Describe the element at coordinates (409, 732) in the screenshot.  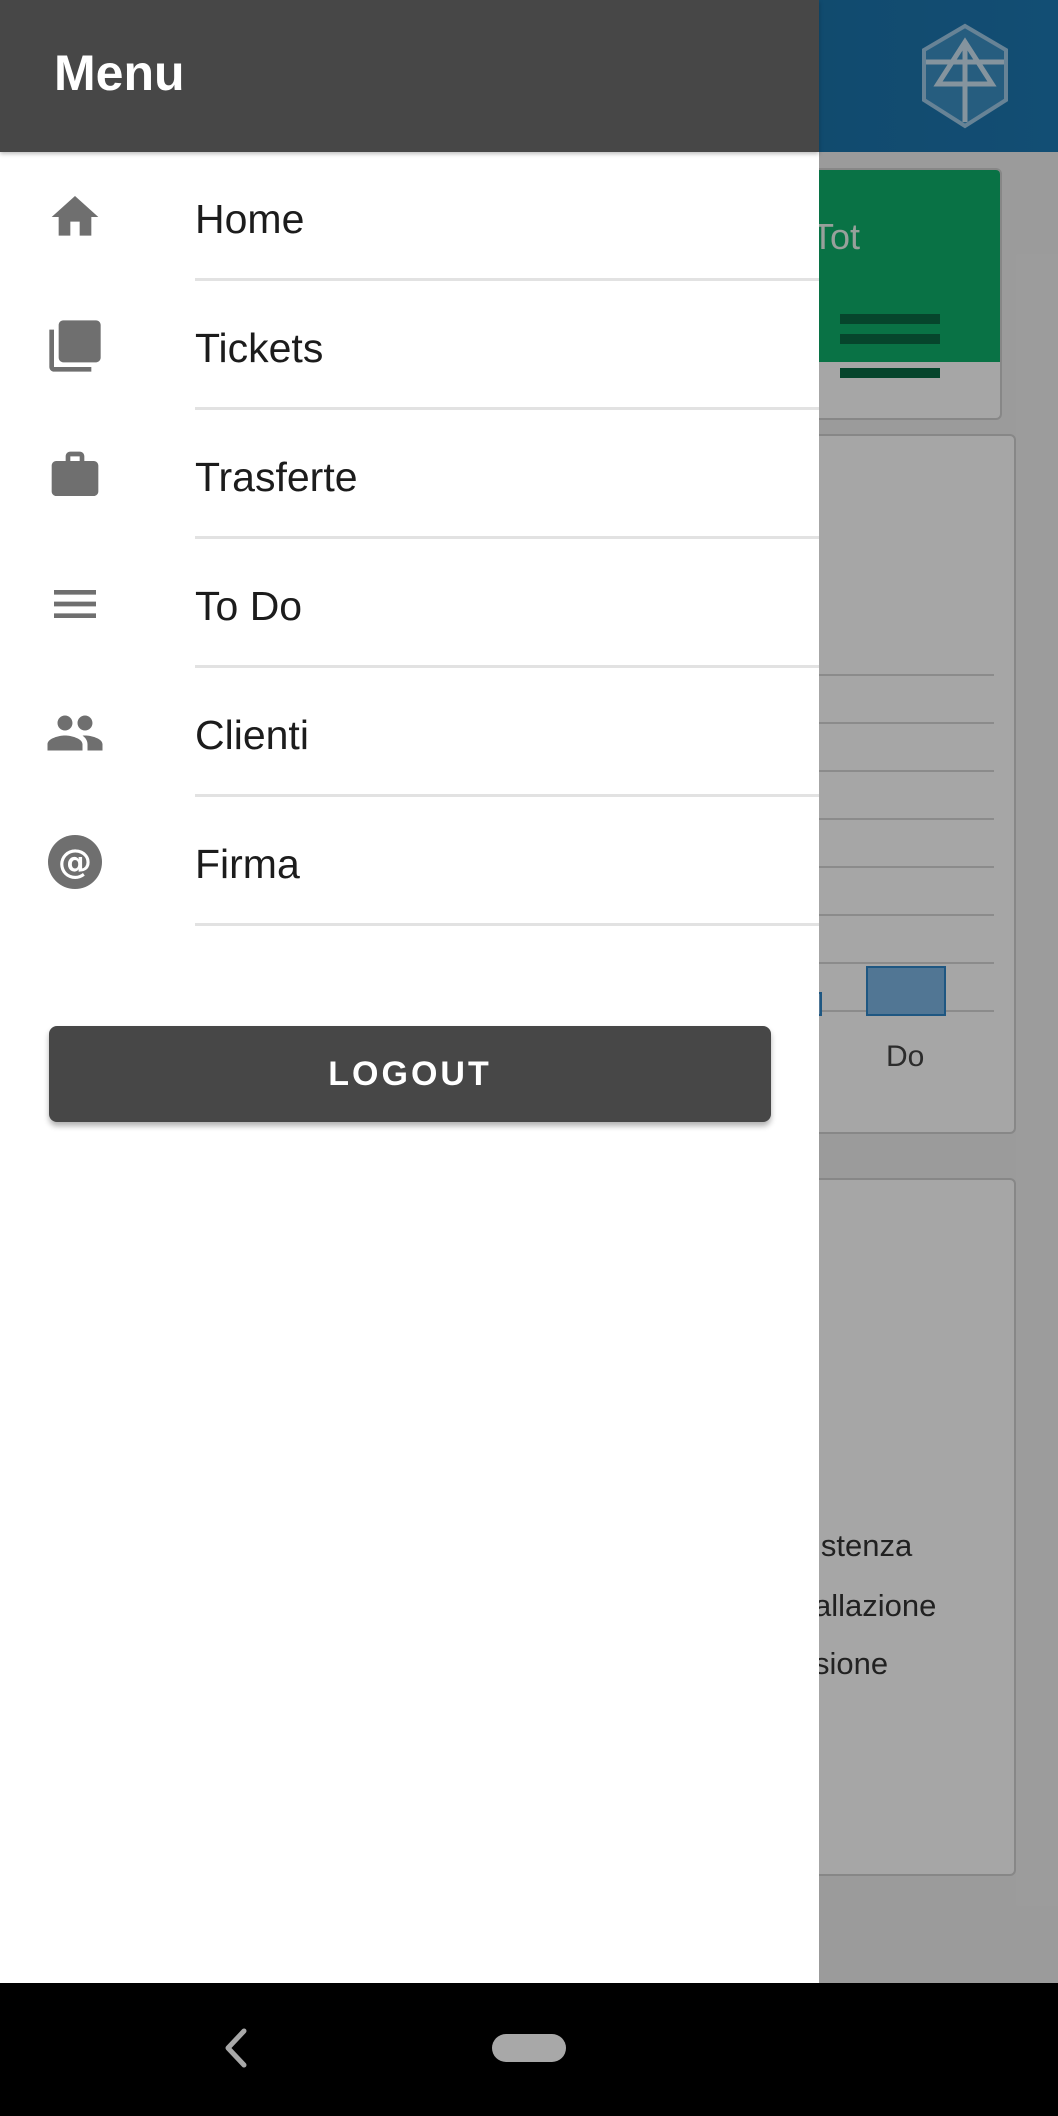
I see `menu-item-clienti: Clienti` at that location.